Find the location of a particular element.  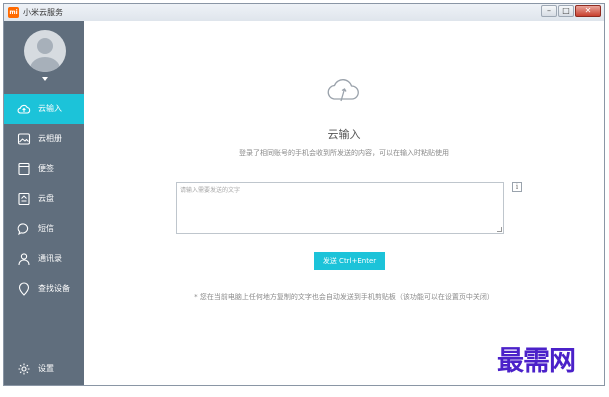

minimize-icon: – is located at coordinates (549, 10).